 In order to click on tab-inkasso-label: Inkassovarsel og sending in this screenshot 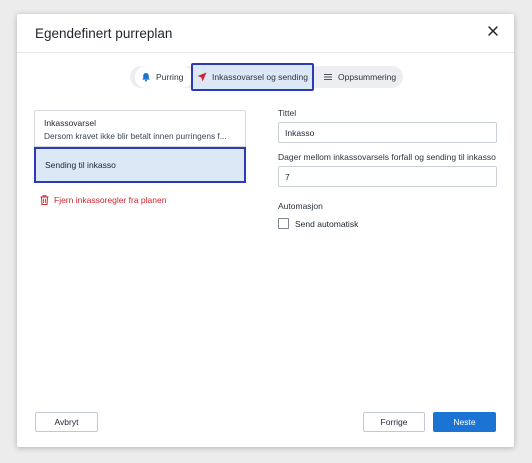, I will do `click(260, 77)`.